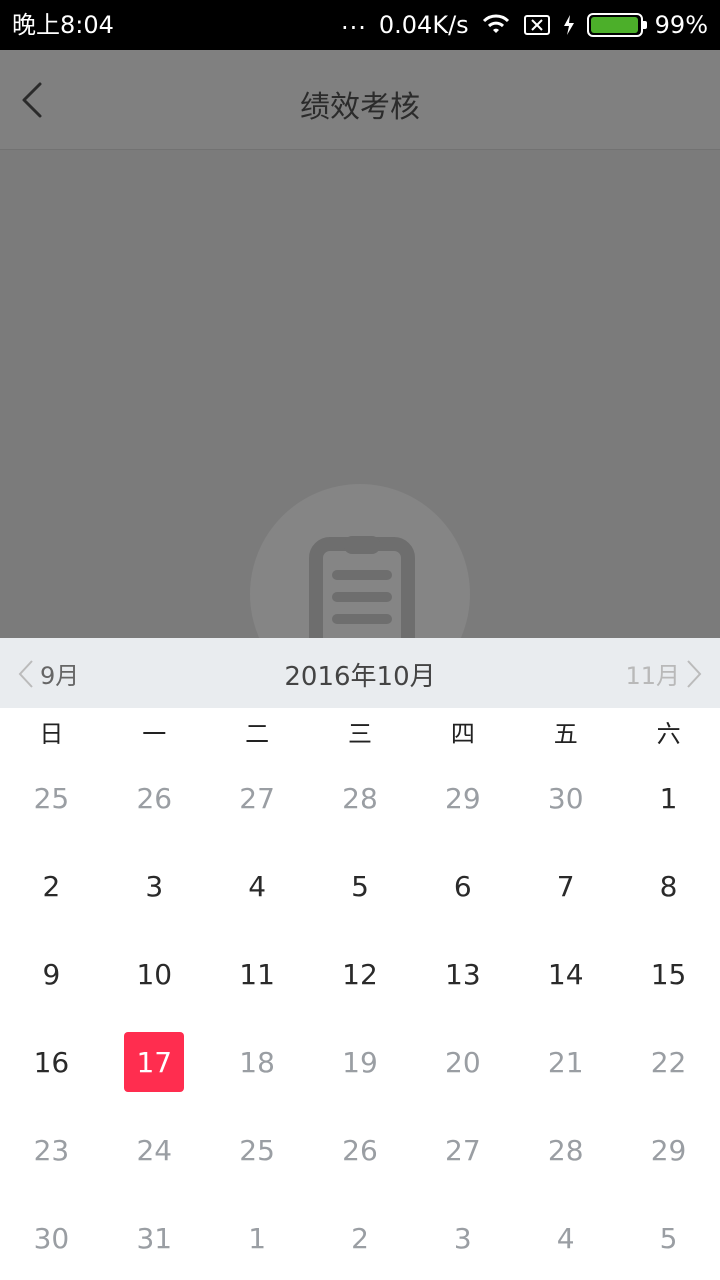  Describe the element at coordinates (565, 974) in the screenshot. I see `calendar-day: 14` at that location.